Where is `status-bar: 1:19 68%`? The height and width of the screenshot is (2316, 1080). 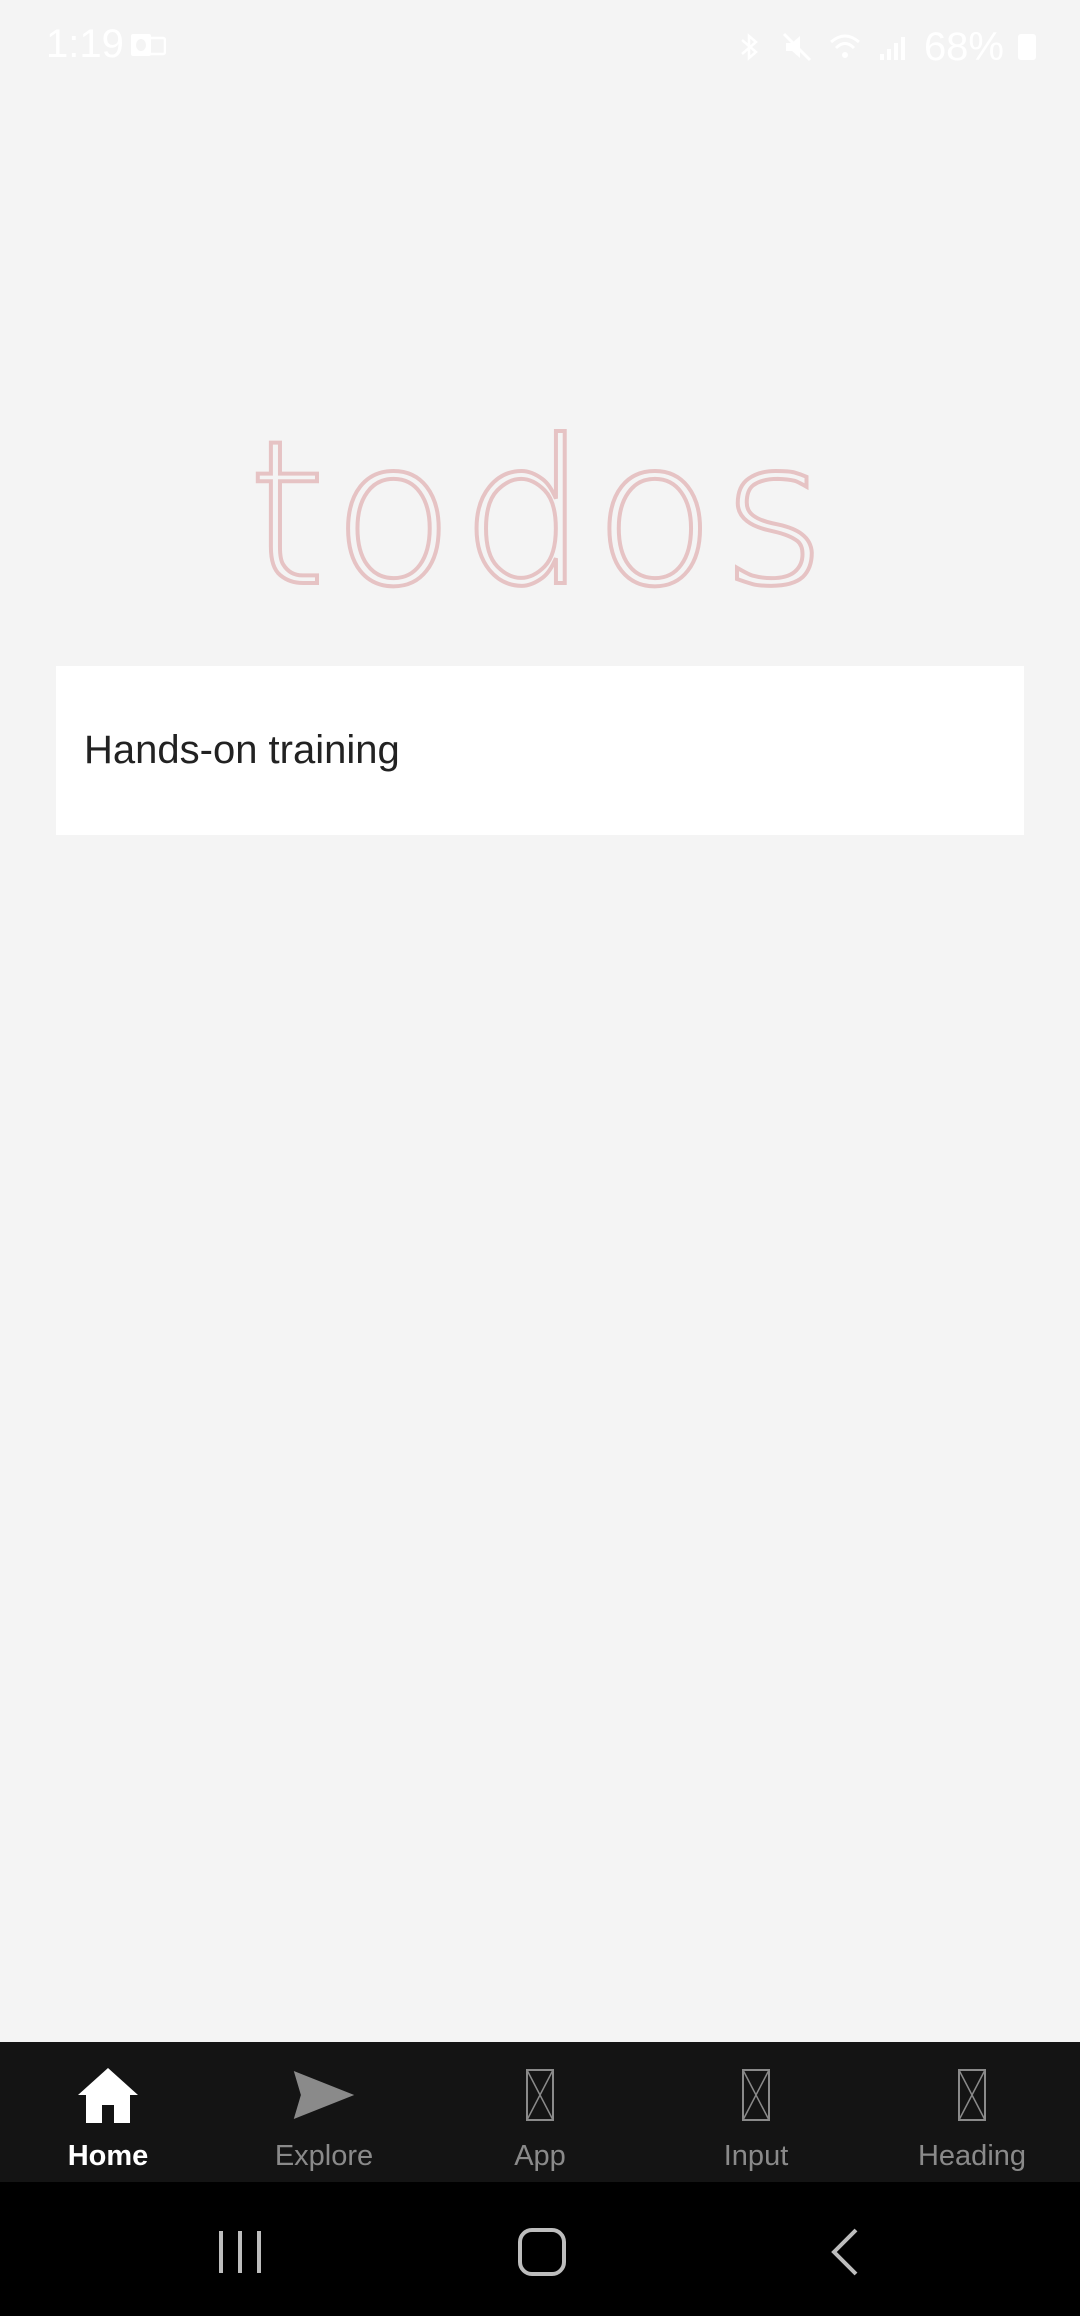
status-bar: 1:19 68% is located at coordinates (540, 46).